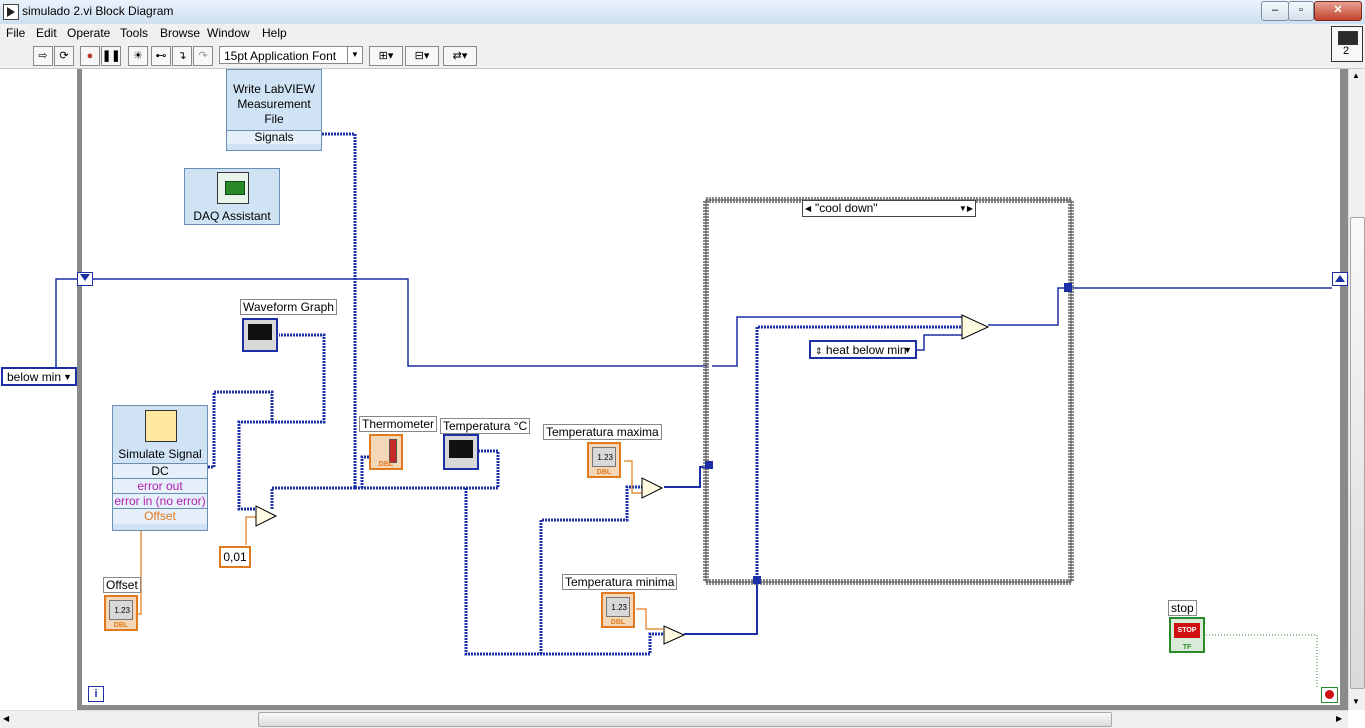 The width and height of the screenshot is (1365, 728). What do you see at coordinates (96, 694) in the screenshot?
I see `iteration-terminal: i` at bounding box center [96, 694].